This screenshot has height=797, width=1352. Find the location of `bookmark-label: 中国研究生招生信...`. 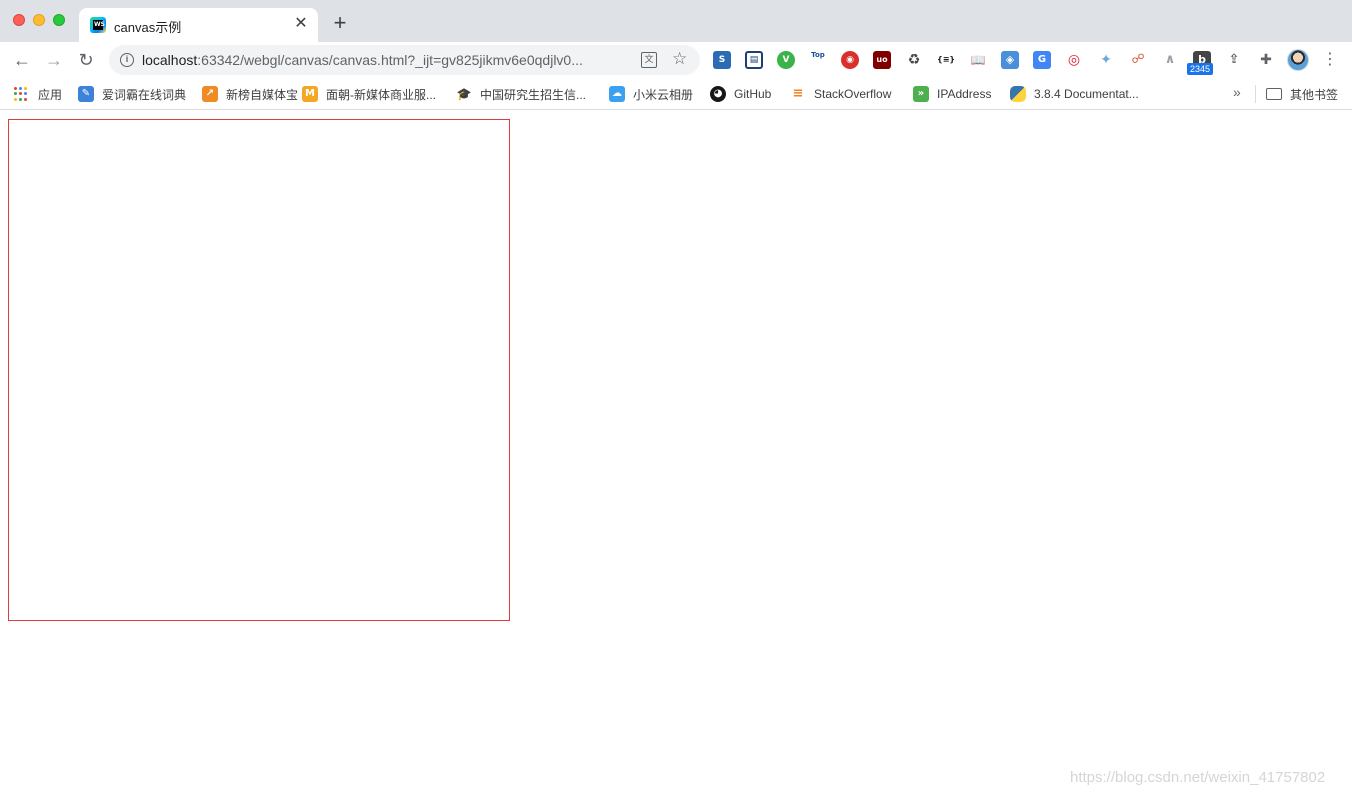

bookmark-label: 中国研究生招生信... is located at coordinates (533, 94).